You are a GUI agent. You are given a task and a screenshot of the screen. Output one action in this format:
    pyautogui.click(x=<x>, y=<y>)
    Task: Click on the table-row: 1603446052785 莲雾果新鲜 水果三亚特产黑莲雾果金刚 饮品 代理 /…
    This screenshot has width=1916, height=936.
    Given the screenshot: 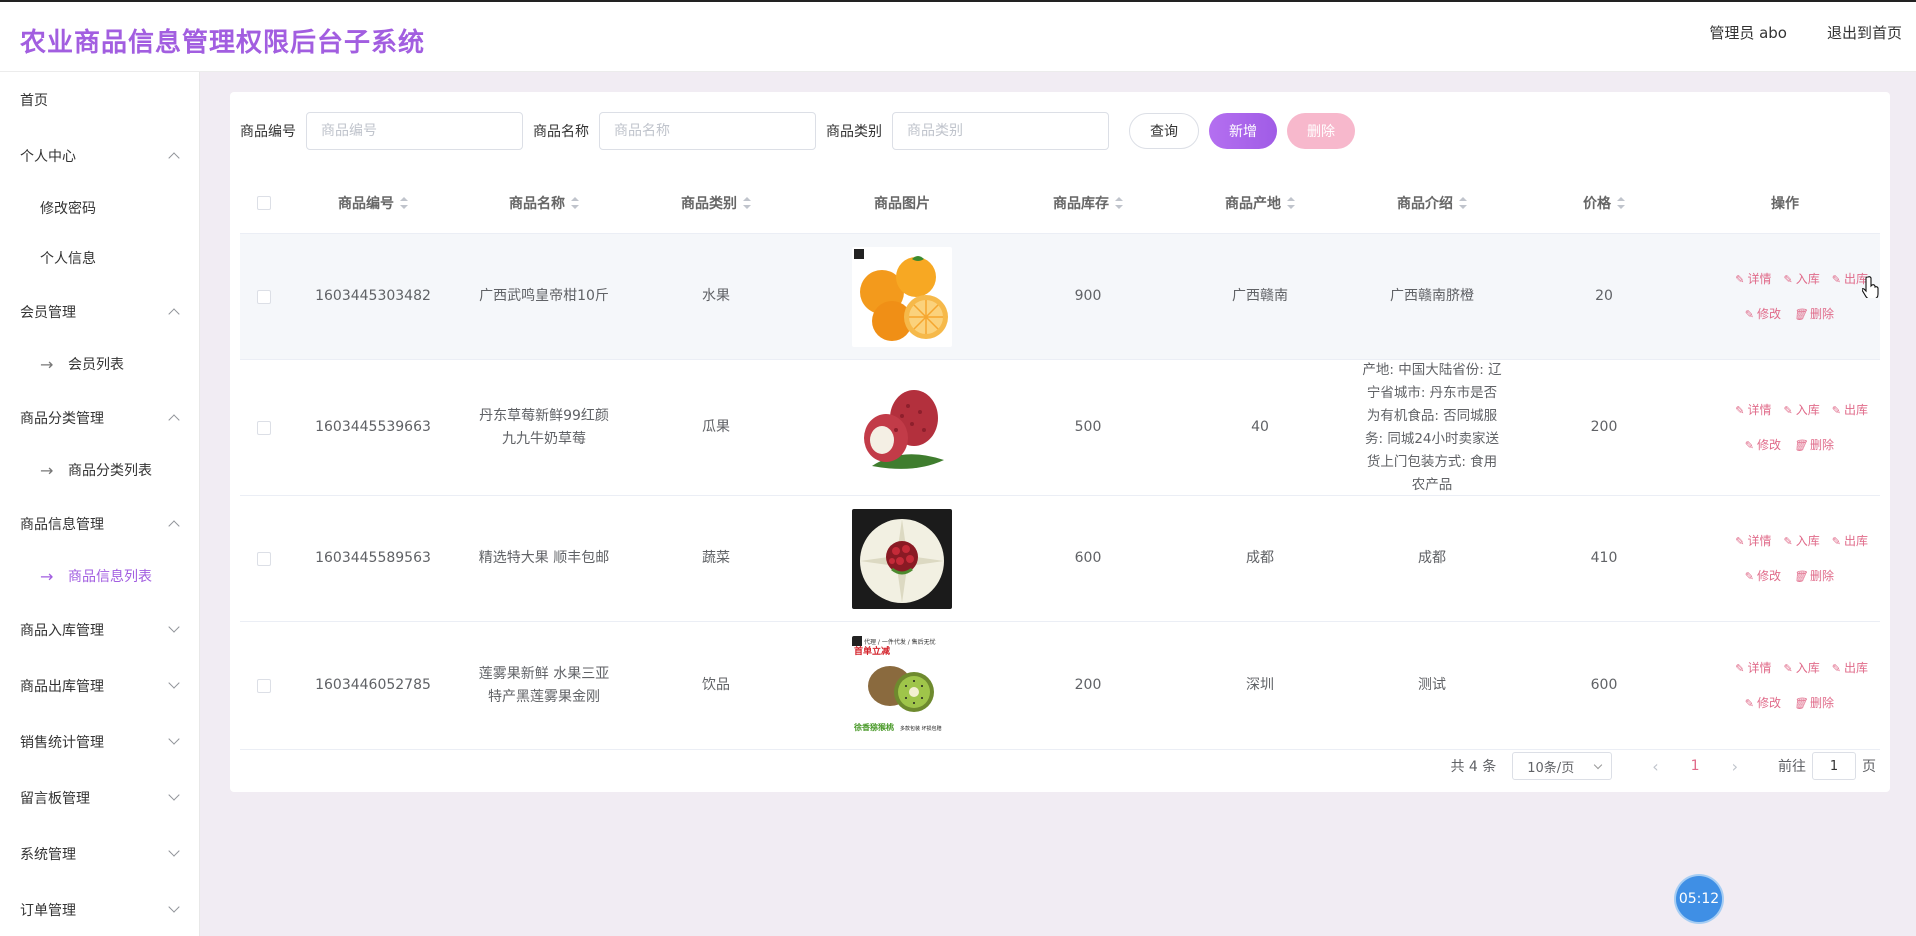 What is the action you would take?
    pyautogui.click(x=1060, y=686)
    